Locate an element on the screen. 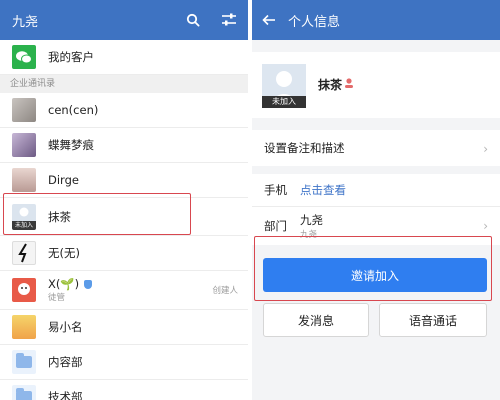  contact-item: 无(无) is located at coordinates (124, 253).